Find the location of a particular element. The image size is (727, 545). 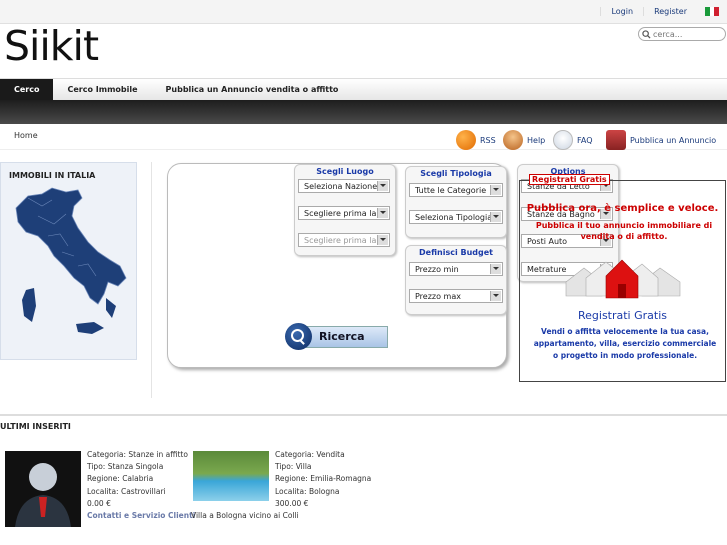

italy-map is located at coordinates (71, 269).